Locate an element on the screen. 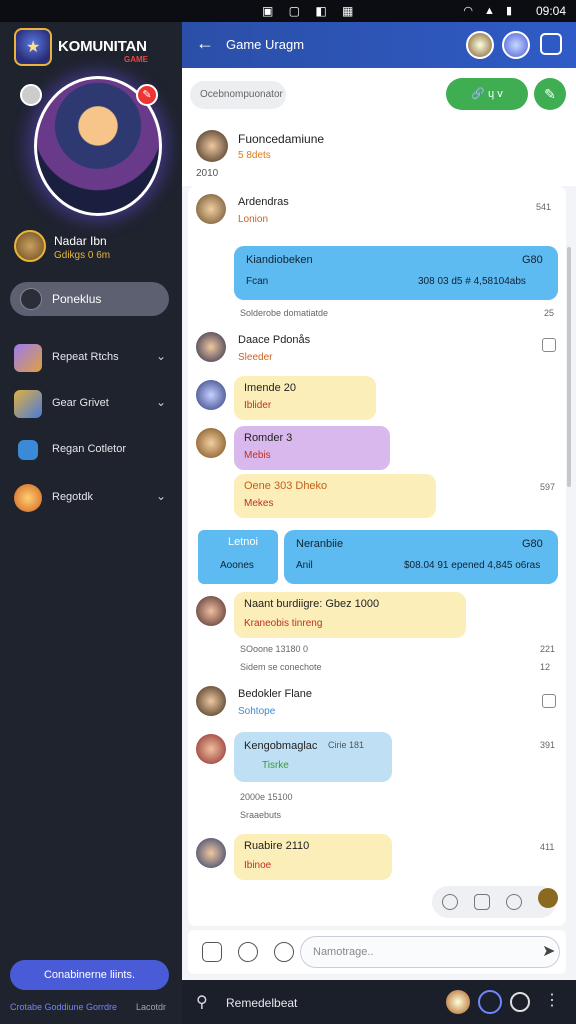  list-item: Ardendras Lonion 541 is located at coordinates (376, 212).